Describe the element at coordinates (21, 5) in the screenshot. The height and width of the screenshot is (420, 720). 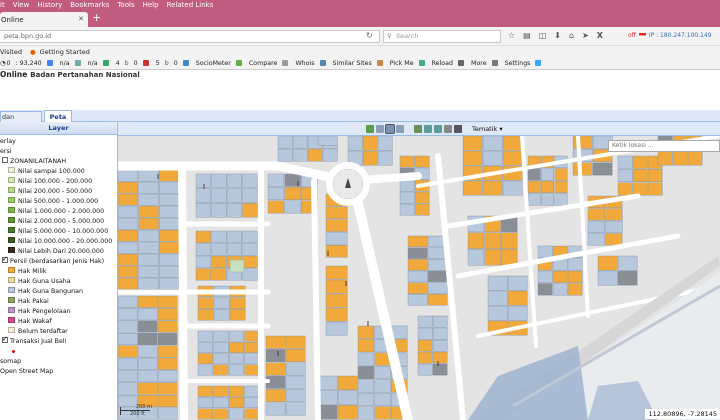
I see `menu-view: View` at that location.